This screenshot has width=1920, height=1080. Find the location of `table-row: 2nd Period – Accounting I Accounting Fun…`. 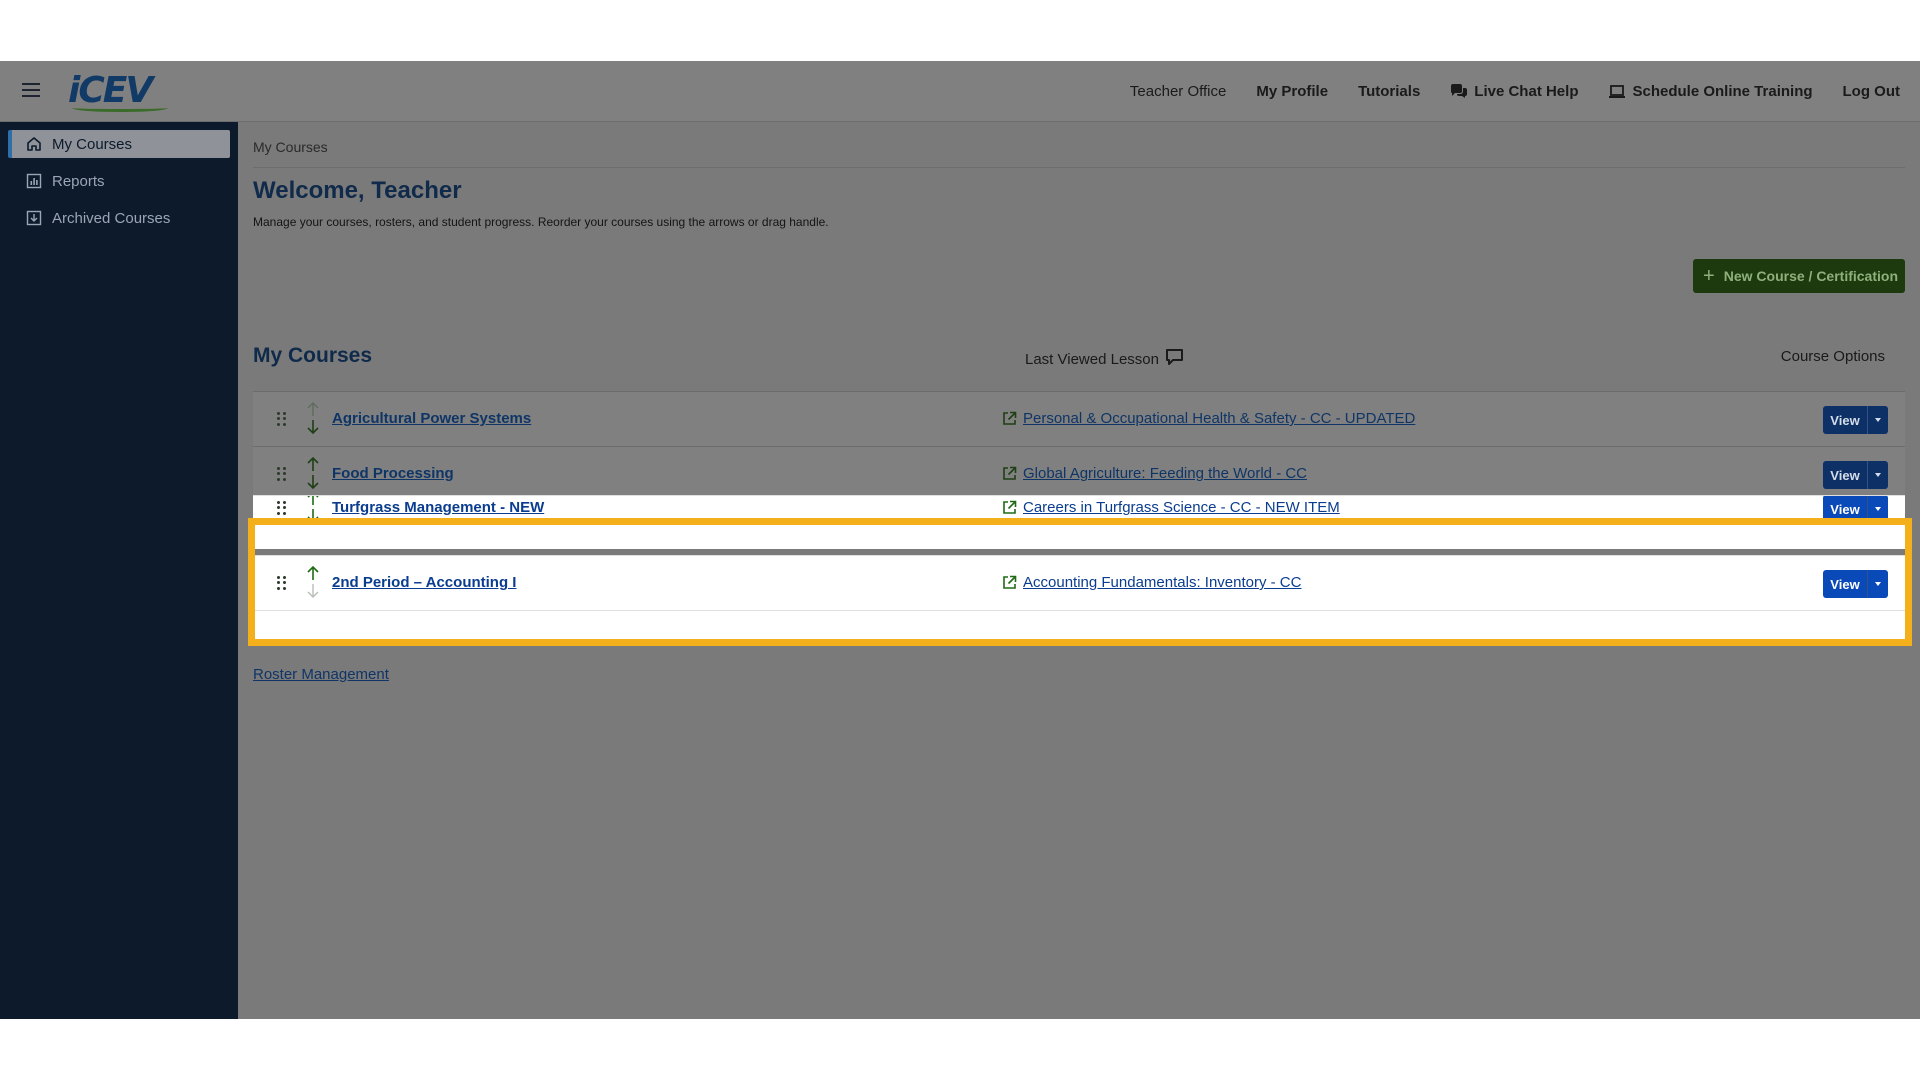

table-row: 2nd Period – Accounting I Accounting Fun… is located at coordinates (1079, 582).